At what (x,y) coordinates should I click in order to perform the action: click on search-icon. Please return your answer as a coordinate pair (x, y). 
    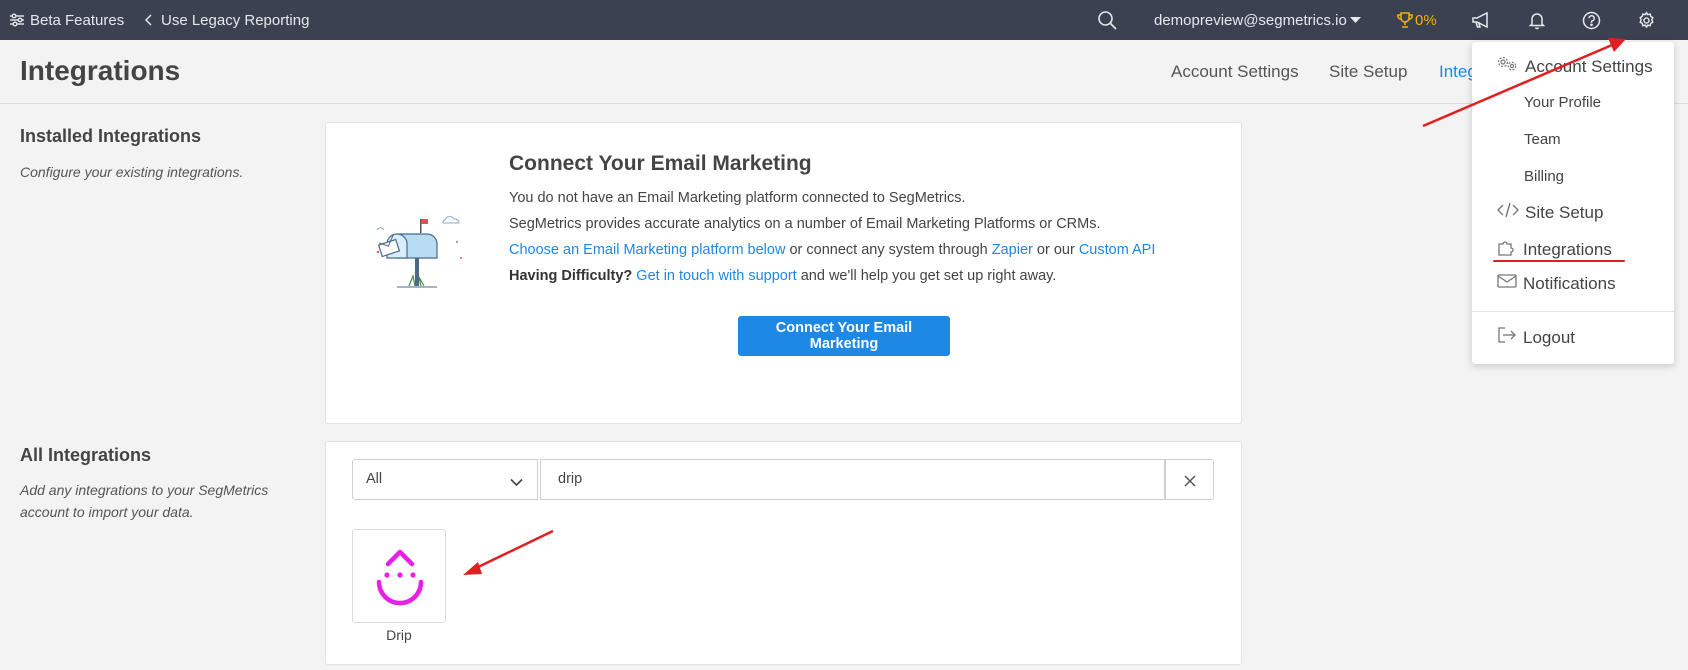
    Looking at the image, I should click on (1107, 20).